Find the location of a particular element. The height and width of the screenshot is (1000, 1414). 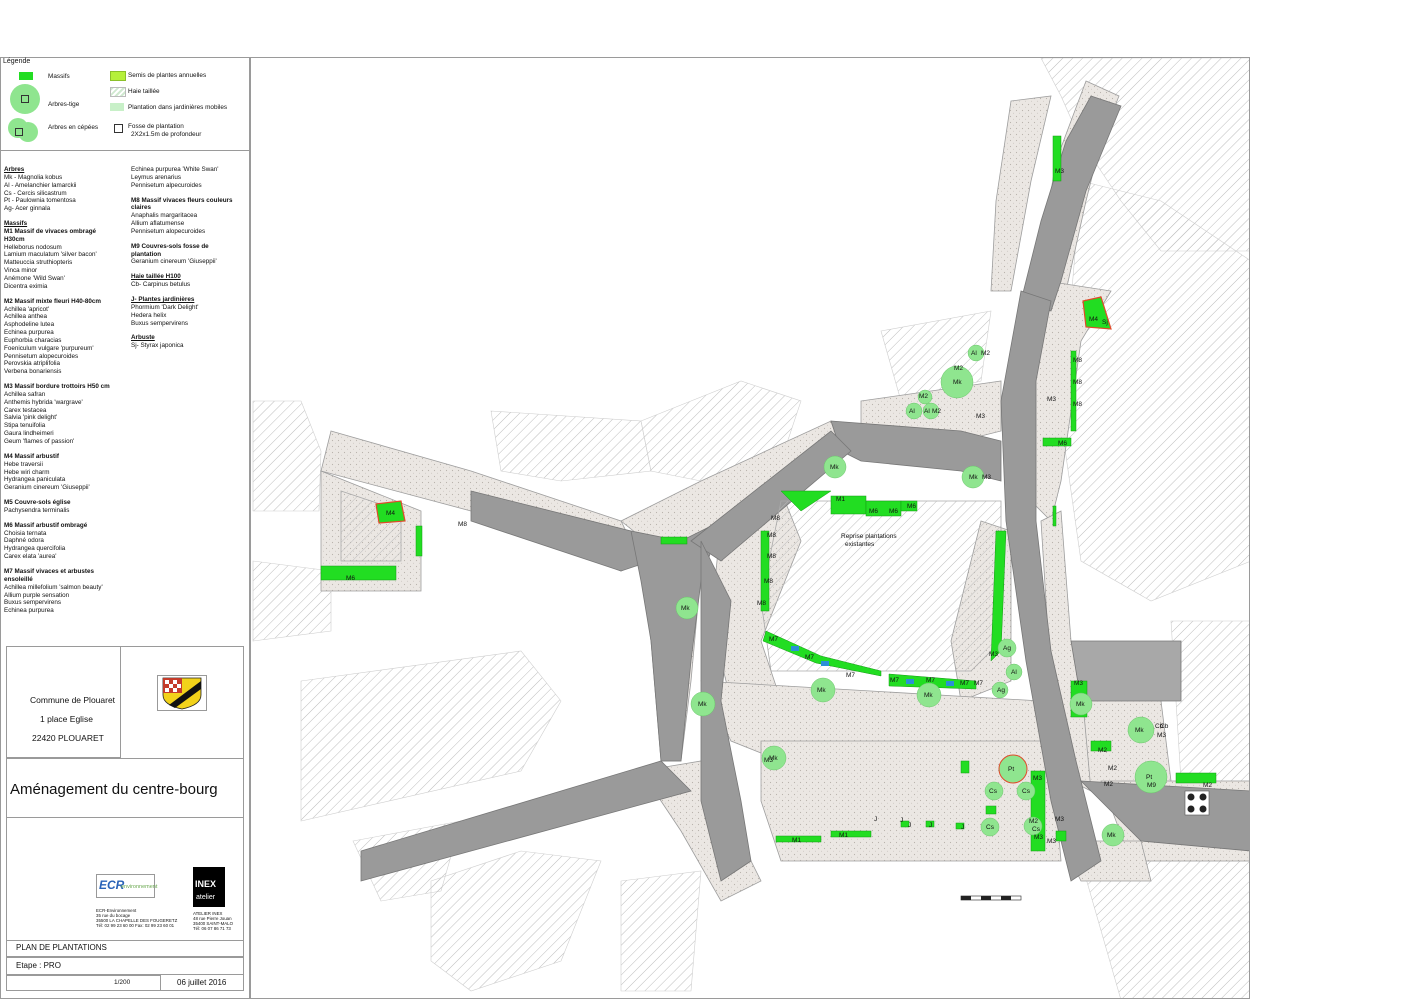

ecr-logo-sub: environnement is located at coordinates (139, 887).